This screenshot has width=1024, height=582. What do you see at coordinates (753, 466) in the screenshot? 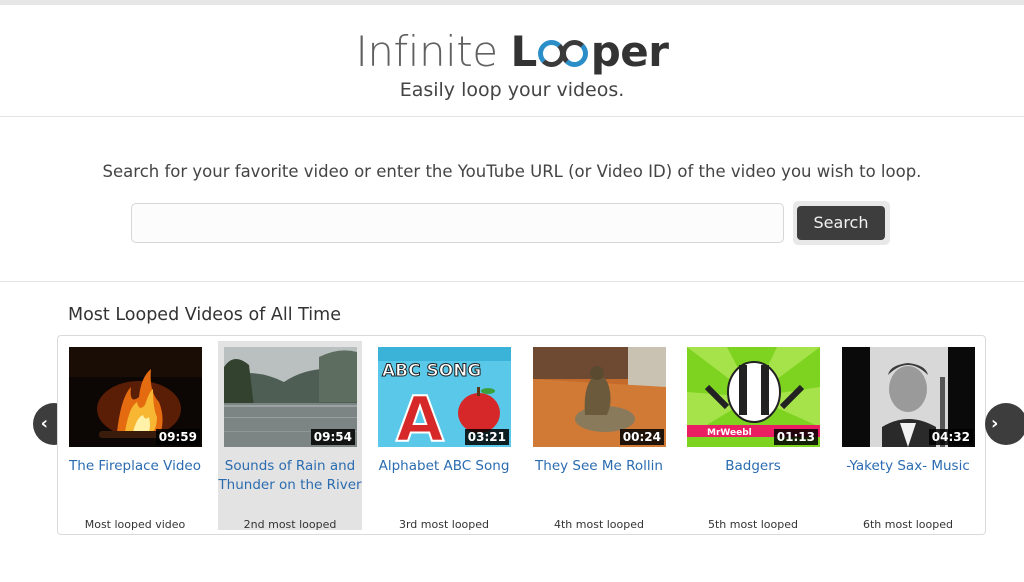
I see `video-title-link: Badgers` at bounding box center [753, 466].